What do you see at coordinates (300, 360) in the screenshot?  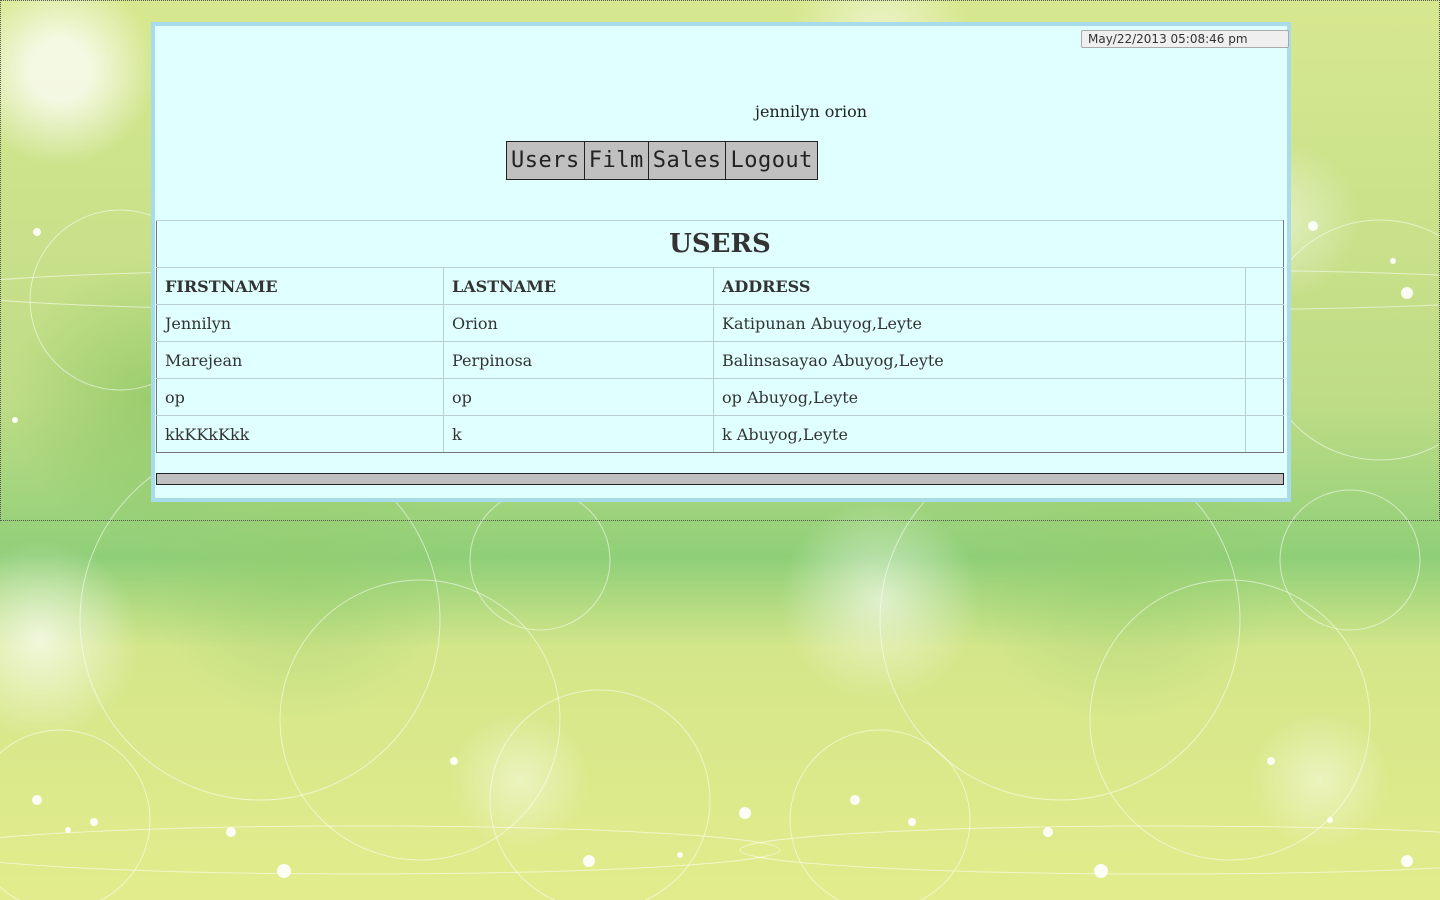 I see `cell-firstname: Marejean` at bounding box center [300, 360].